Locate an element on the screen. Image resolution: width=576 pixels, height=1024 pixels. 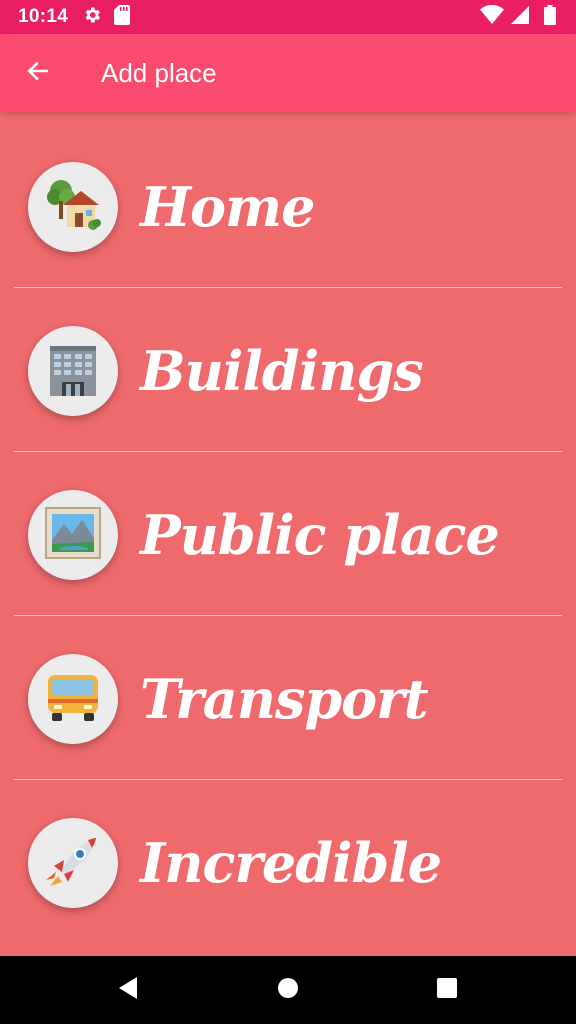
place-label: Buildings is located at coordinates (282, 371).